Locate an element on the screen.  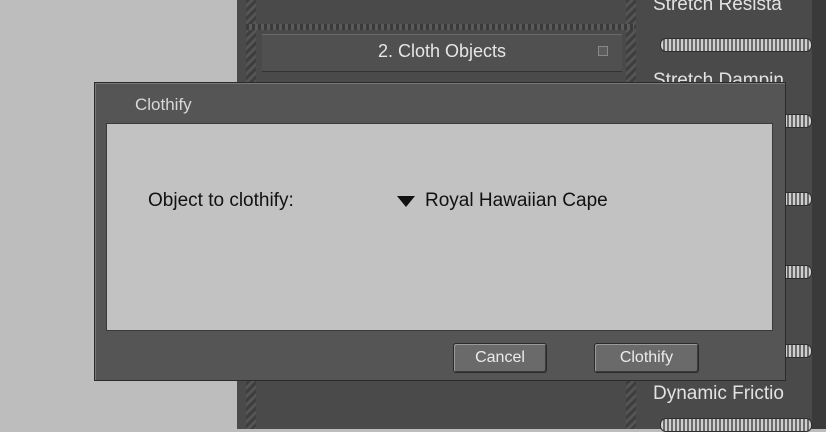
object-field-label: Object to clothify: is located at coordinates (221, 200).